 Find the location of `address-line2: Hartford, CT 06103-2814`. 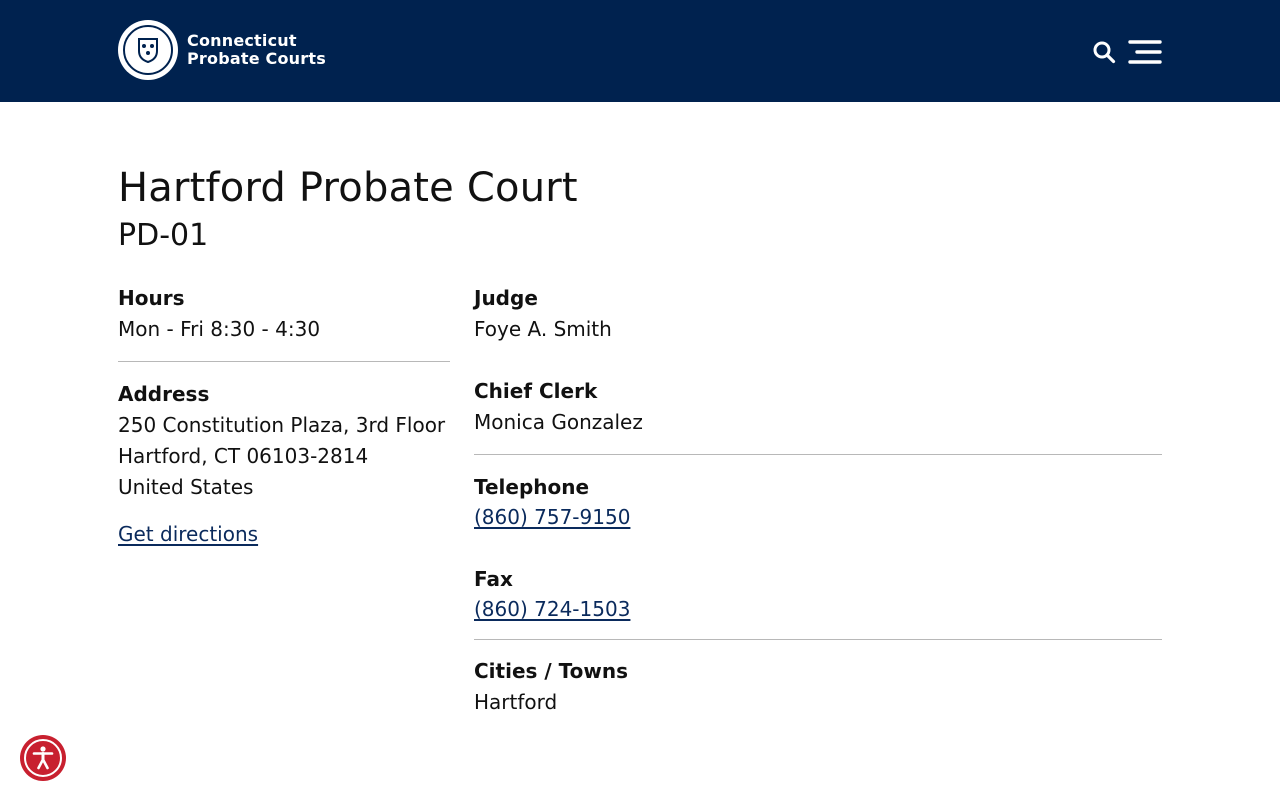

address-line2: Hartford, CT 06103-2814 is located at coordinates (243, 456).